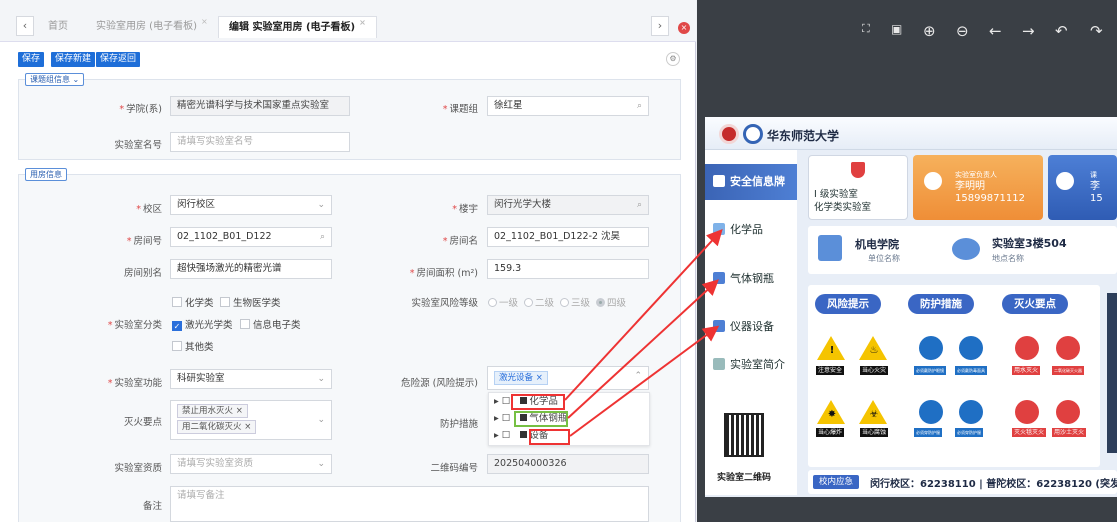 This screenshot has height=522, width=1117. What do you see at coordinates (25, 26) in the screenshot?
I see `tab-scroll-left: ‹` at bounding box center [25, 26].